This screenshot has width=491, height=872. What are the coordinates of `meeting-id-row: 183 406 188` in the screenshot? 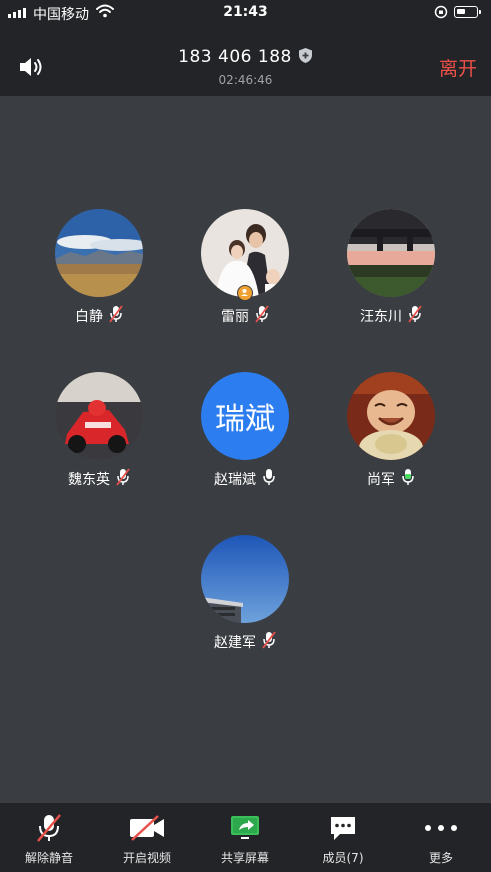 It's located at (245, 58).